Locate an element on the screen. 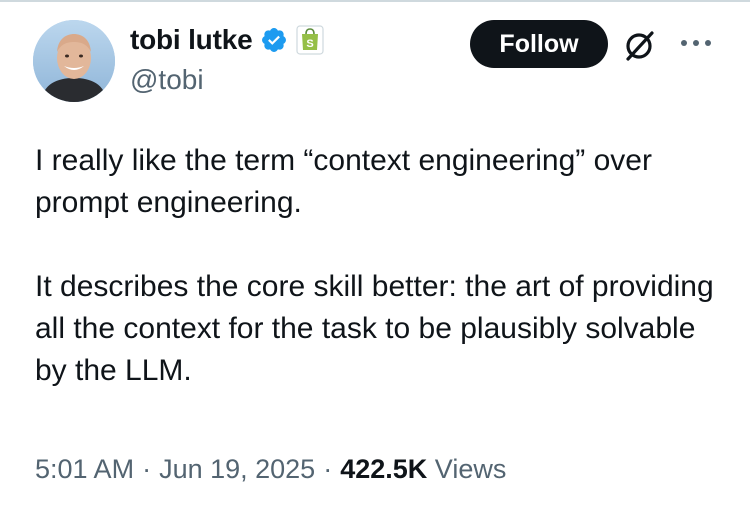  tweet-date: Jun 19, 2025 is located at coordinates (237, 469).